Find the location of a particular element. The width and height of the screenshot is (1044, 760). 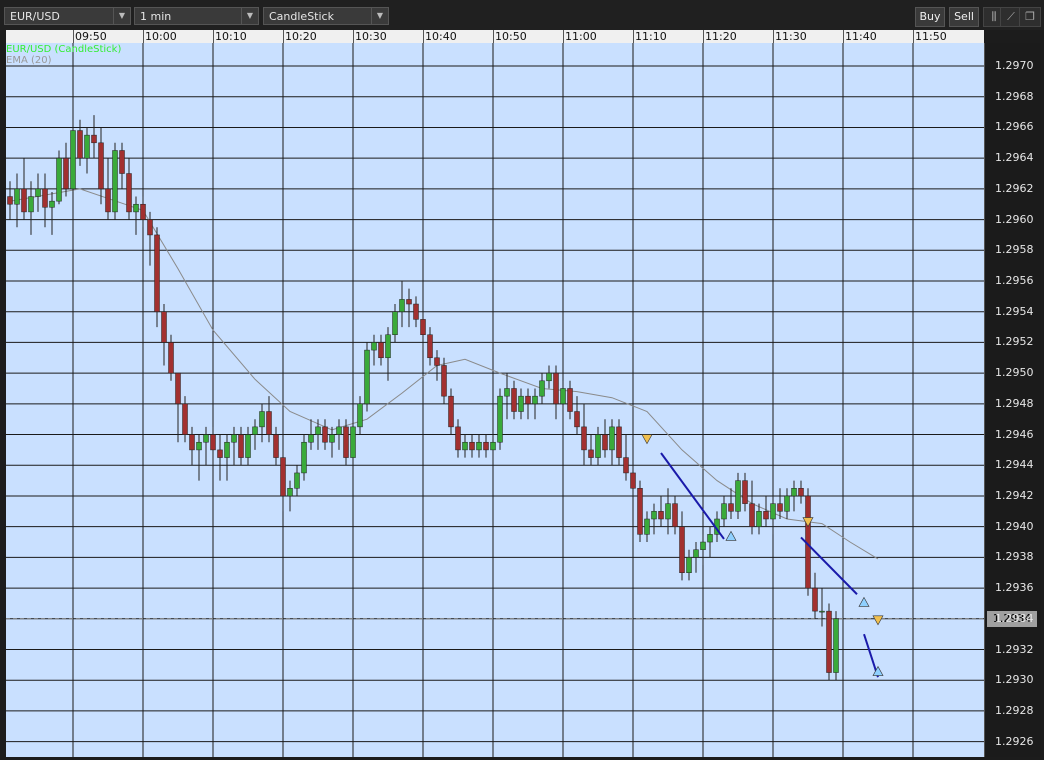

price-tick-label: 1.2932 is located at coordinates (1014, 649).